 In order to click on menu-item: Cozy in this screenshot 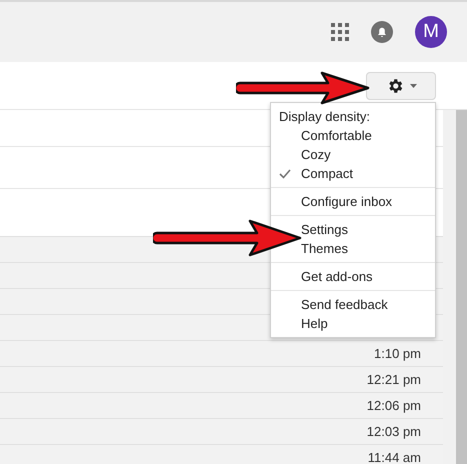, I will do `click(316, 154)`.